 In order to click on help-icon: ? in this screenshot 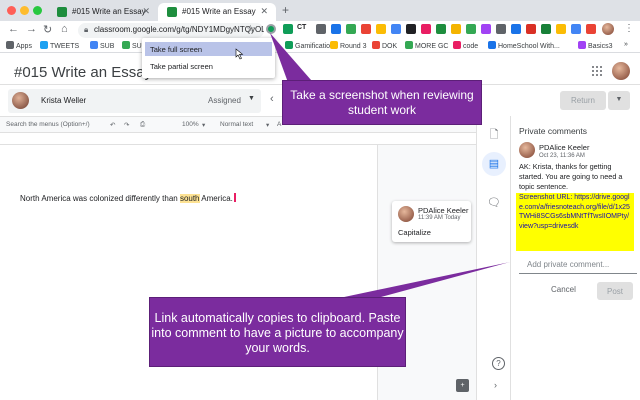, I will do `click(498, 363)`.